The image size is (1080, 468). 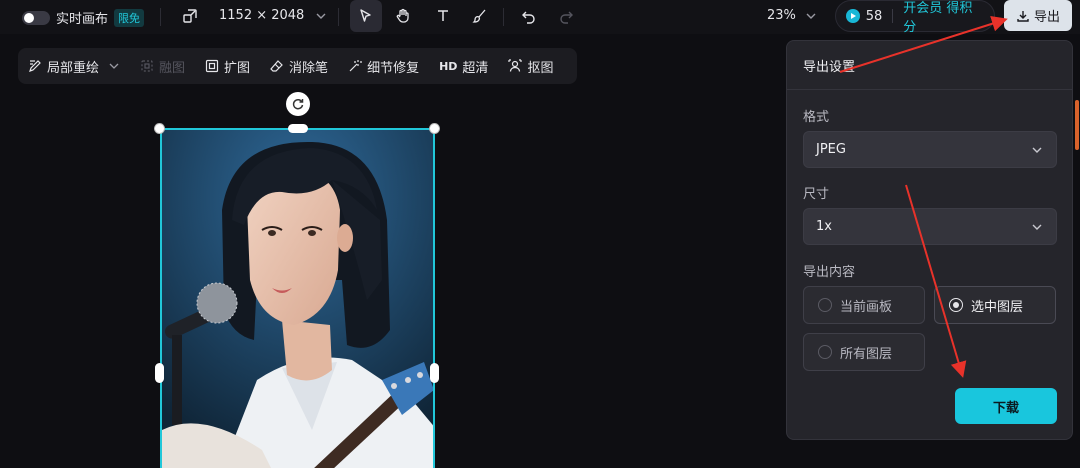 What do you see at coordinates (36, 17) in the screenshot?
I see `toggle-switch` at bounding box center [36, 17].